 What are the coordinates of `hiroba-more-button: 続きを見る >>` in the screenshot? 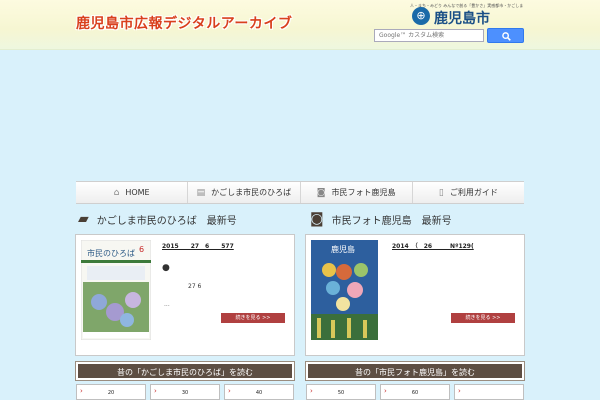 It's located at (253, 318).